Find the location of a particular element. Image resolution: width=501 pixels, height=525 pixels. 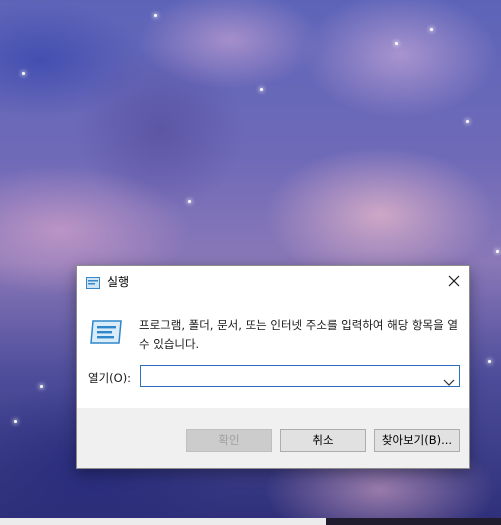

close-icon is located at coordinates (454, 281).